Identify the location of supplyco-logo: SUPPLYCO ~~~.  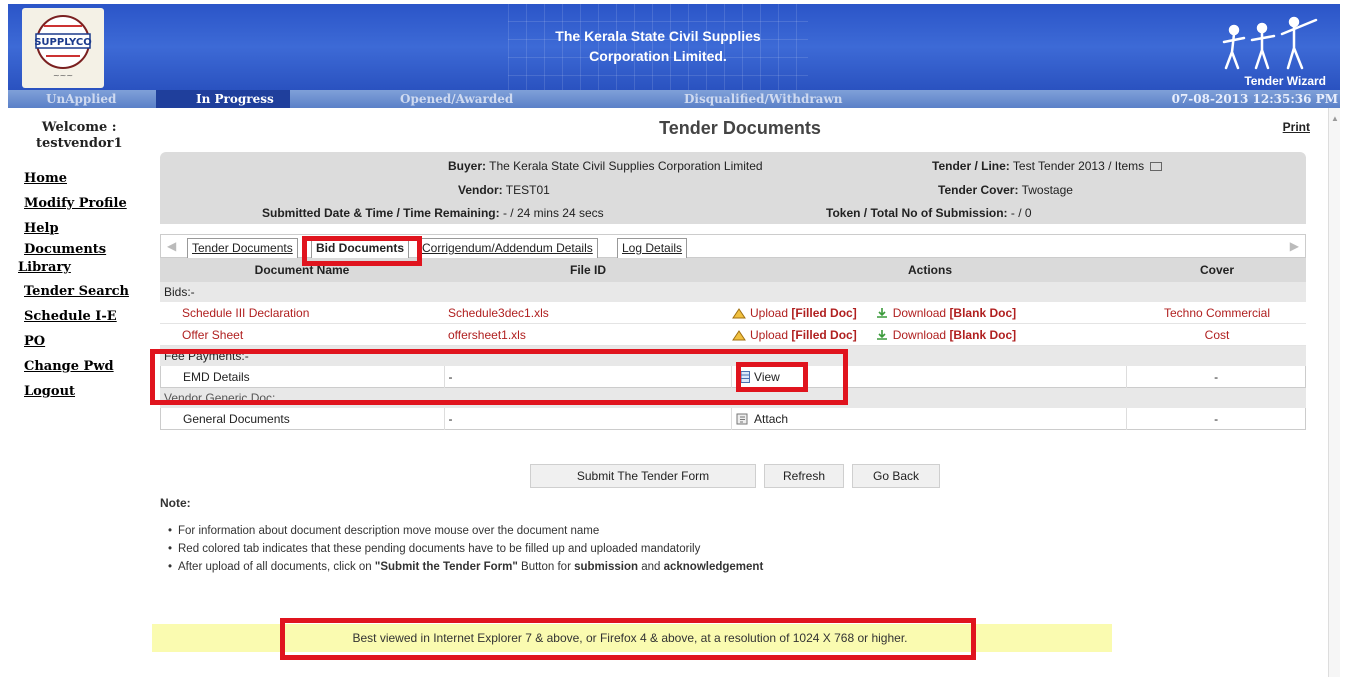
(63, 48).